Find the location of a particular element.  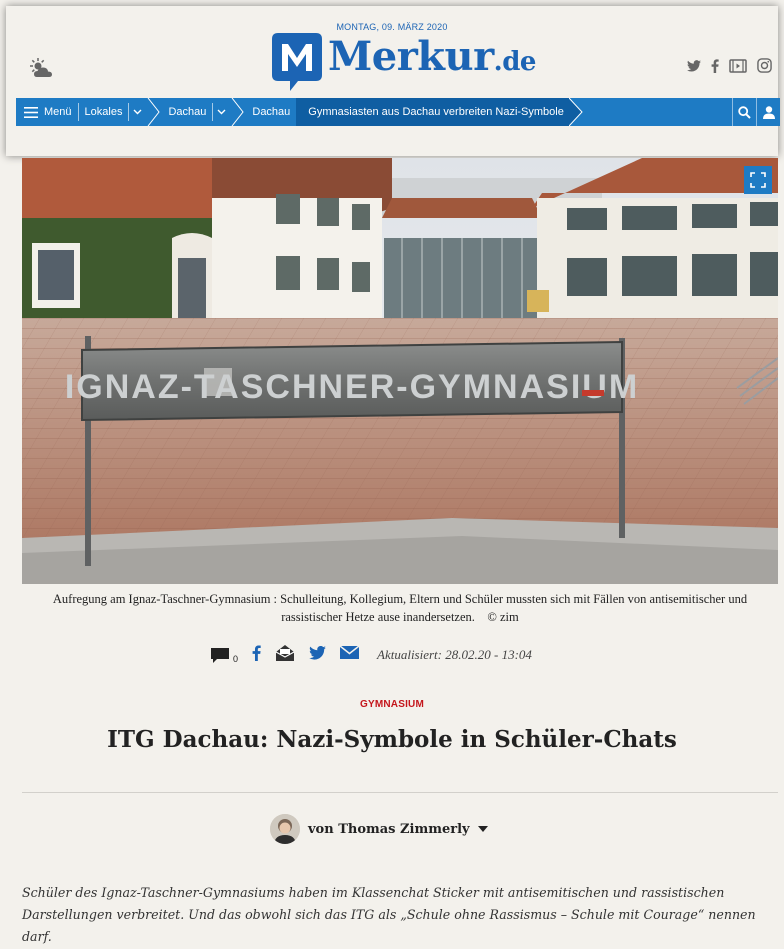

expand-button is located at coordinates (758, 180).